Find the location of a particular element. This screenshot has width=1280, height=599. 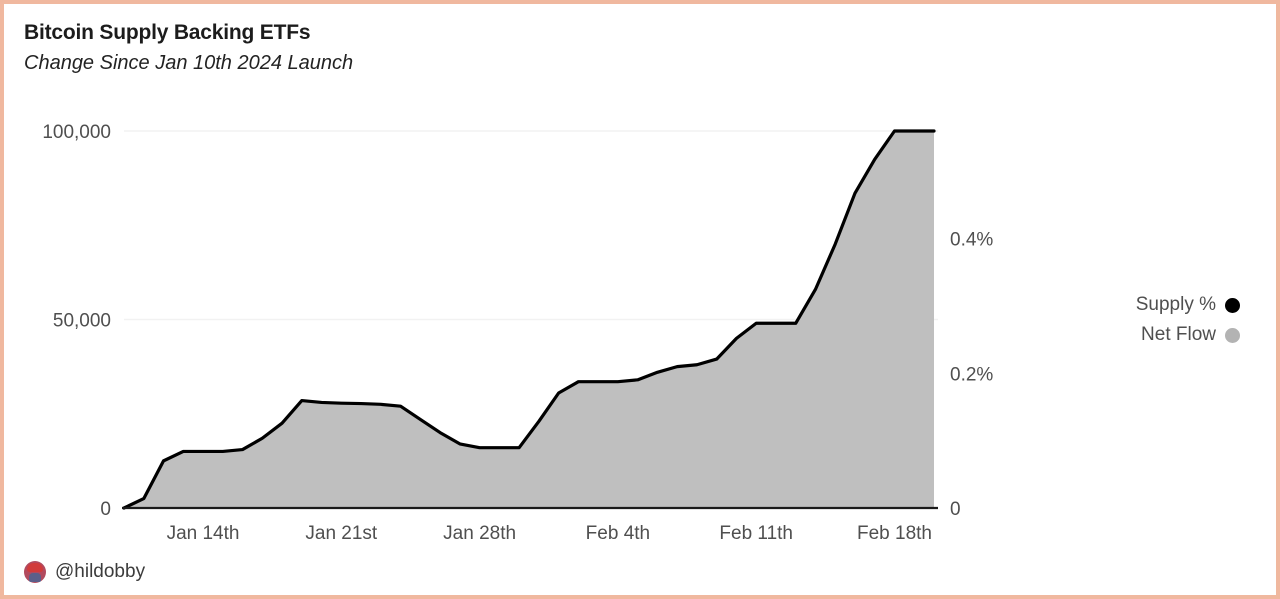

chart-legend: Supply % Net Flow is located at coordinates (1188, 320).